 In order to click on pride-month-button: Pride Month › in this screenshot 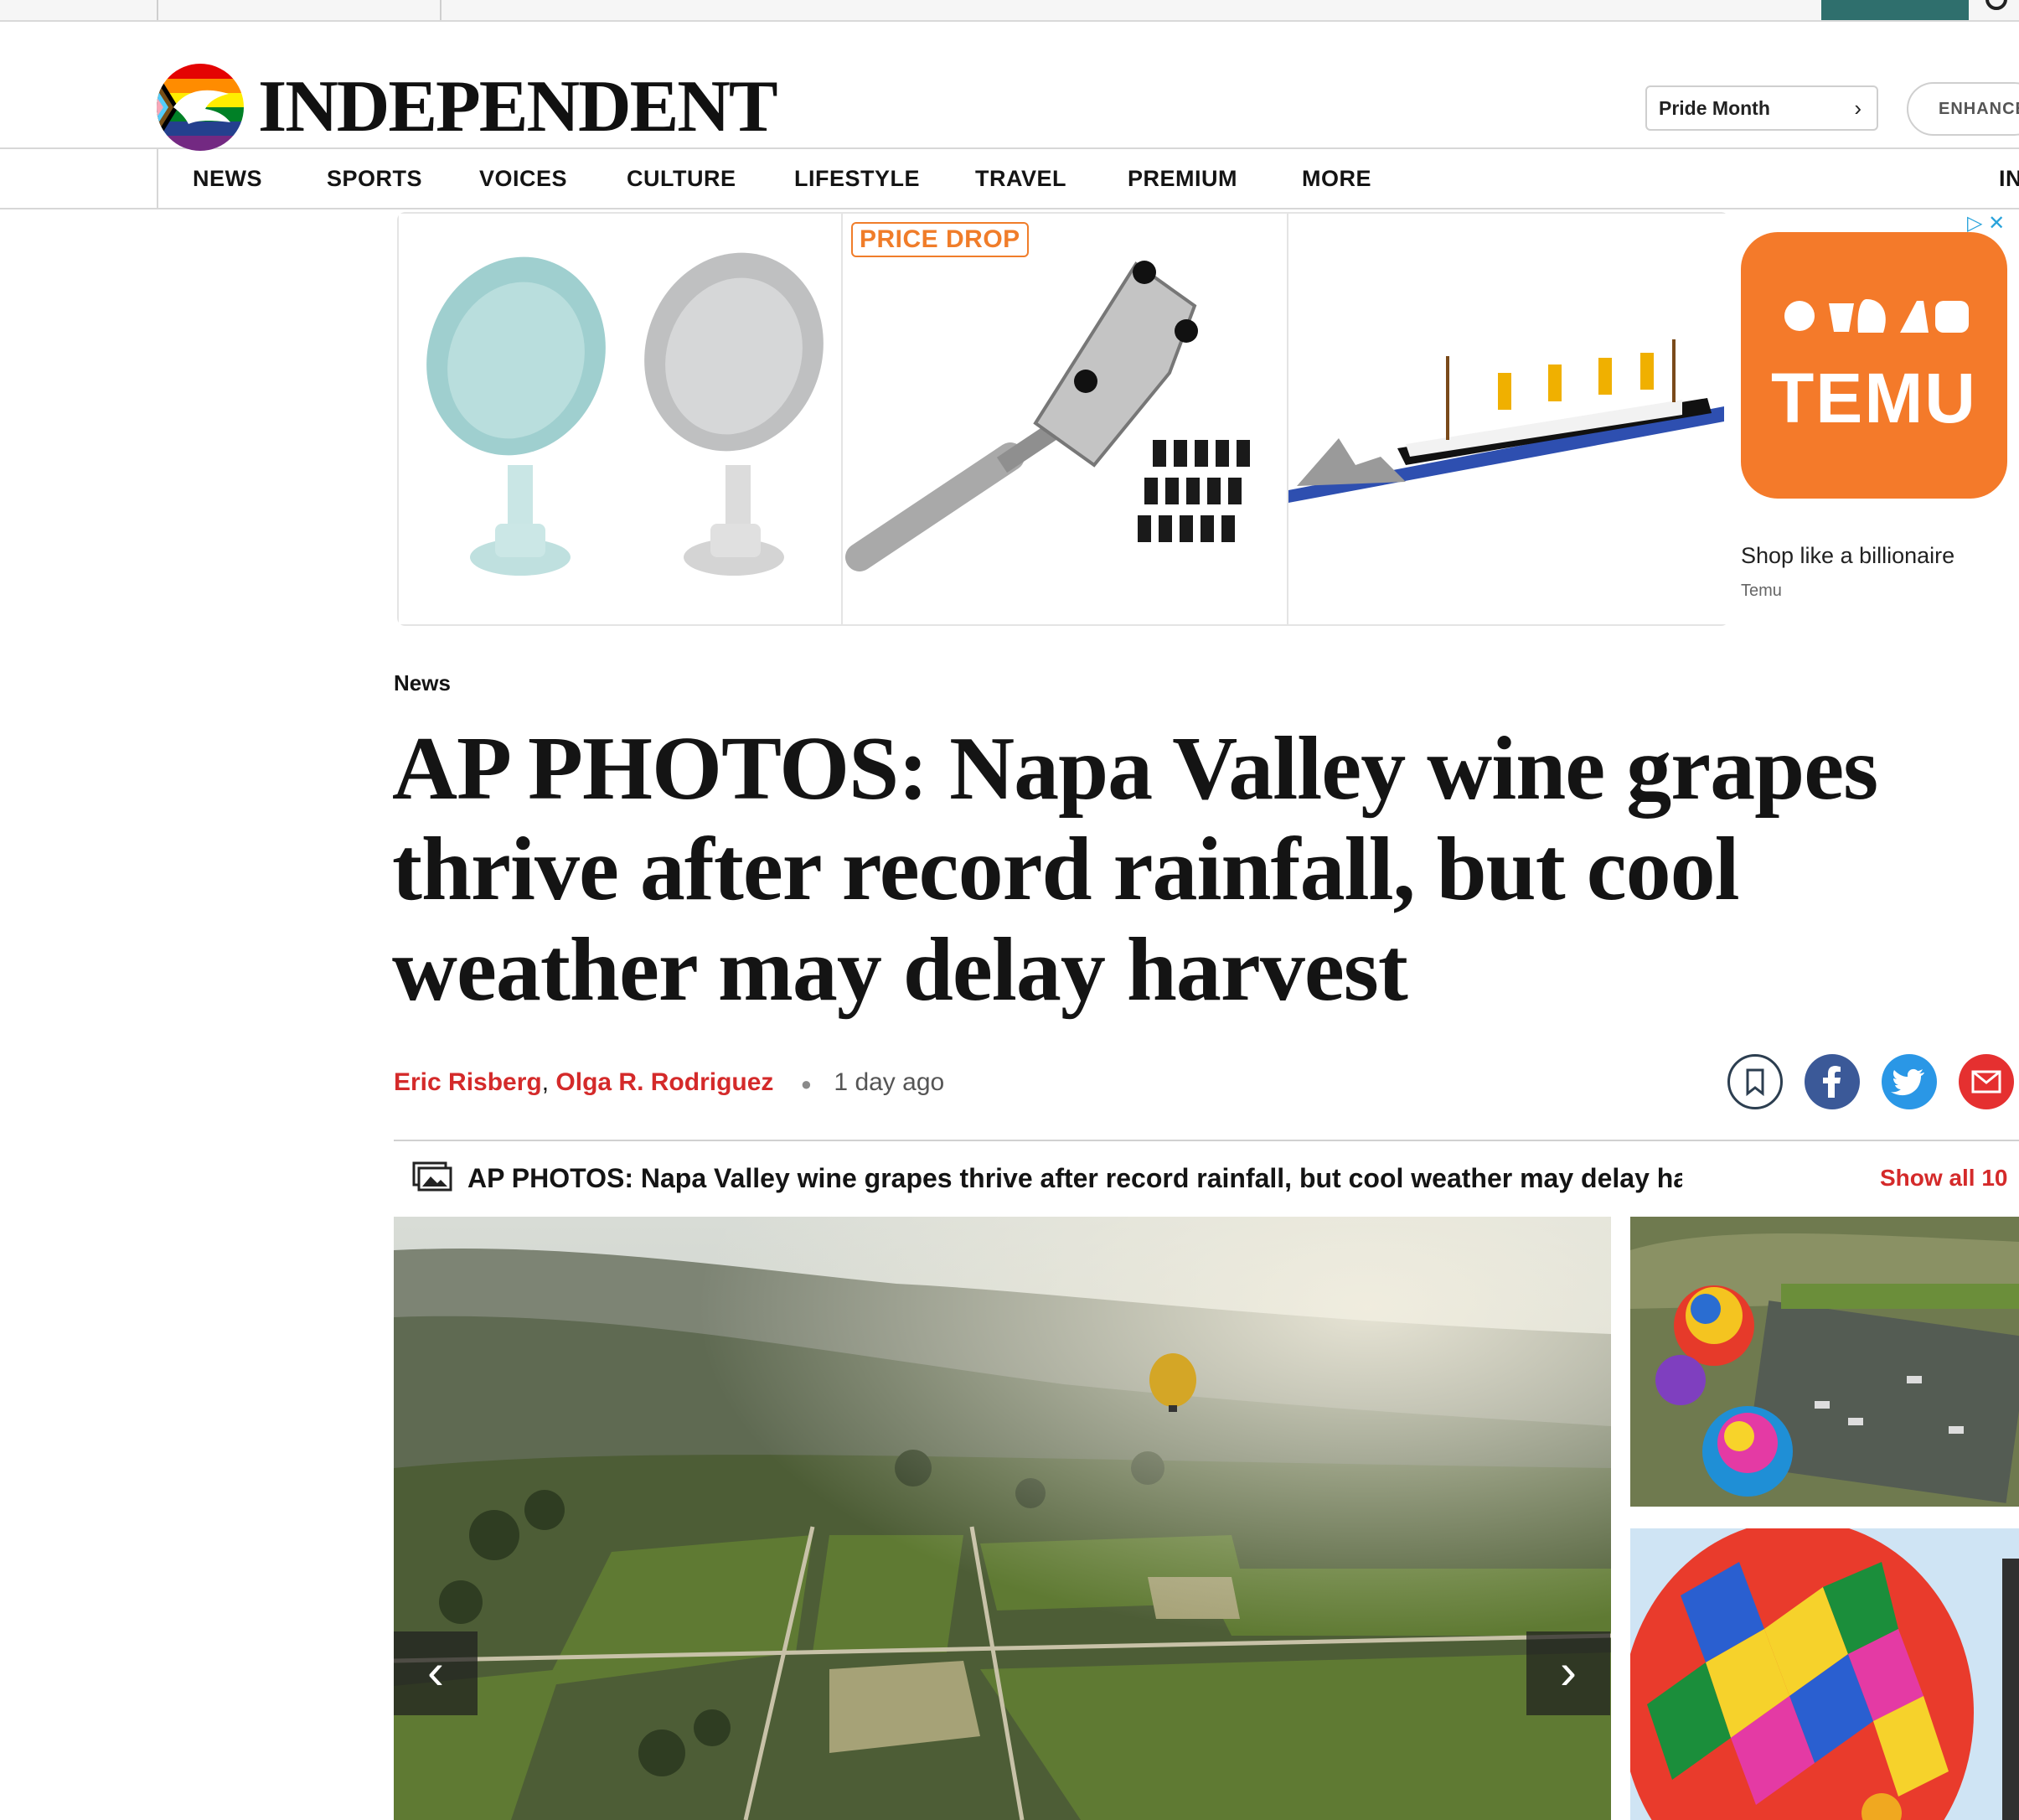, I will do `click(1762, 108)`.